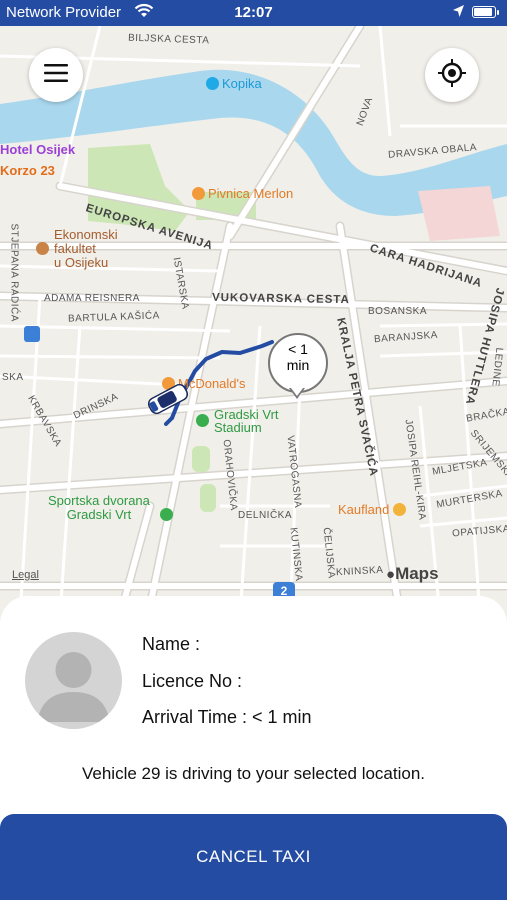 Image resolution: width=507 pixels, height=900 pixels. Describe the element at coordinates (192, 681) in the screenshot. I see `driver-licence: Licence No :` at that location.